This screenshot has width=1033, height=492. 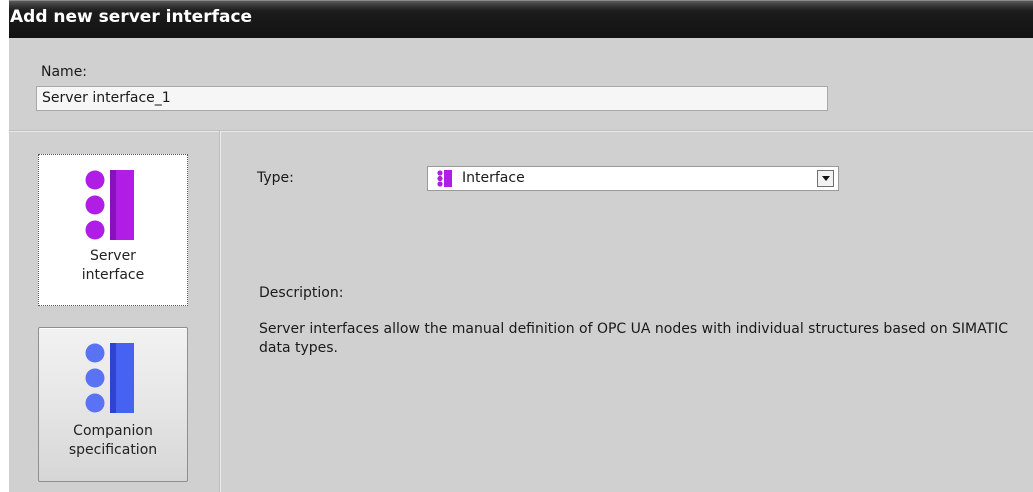 What do you see at coordinates (521, 19) in the screenshot?
I see `dialog-title-bar: Add new server interface` at bounding box center [521, 19].